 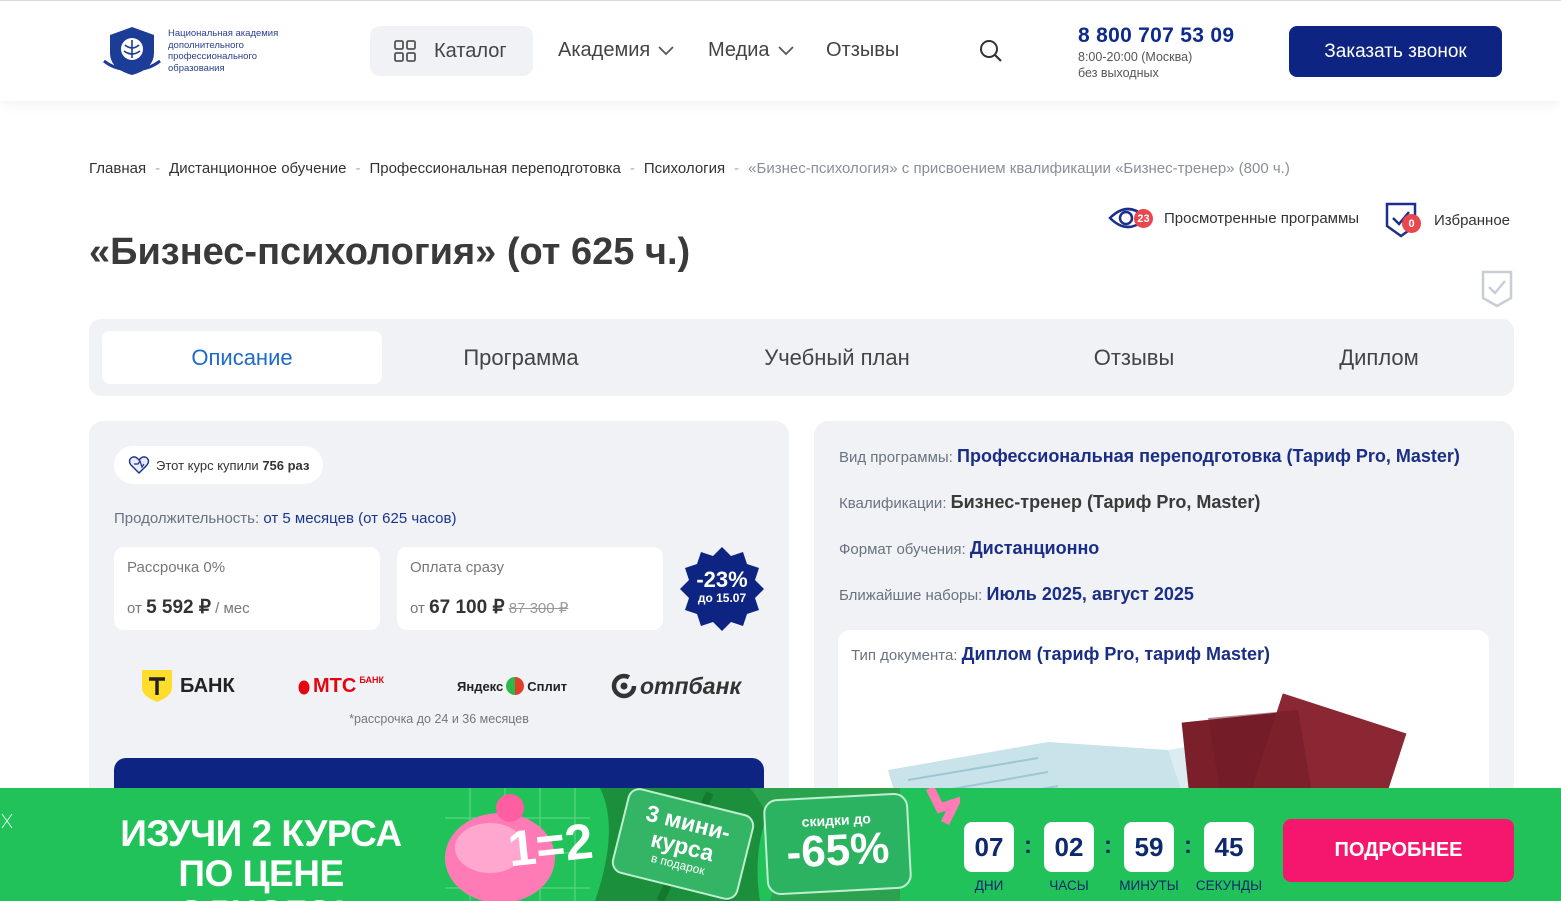 I want to click on bank-partners: БАНК МТС БАНК Яндекс Сплит отпбанк, so click(x=439, y=687).